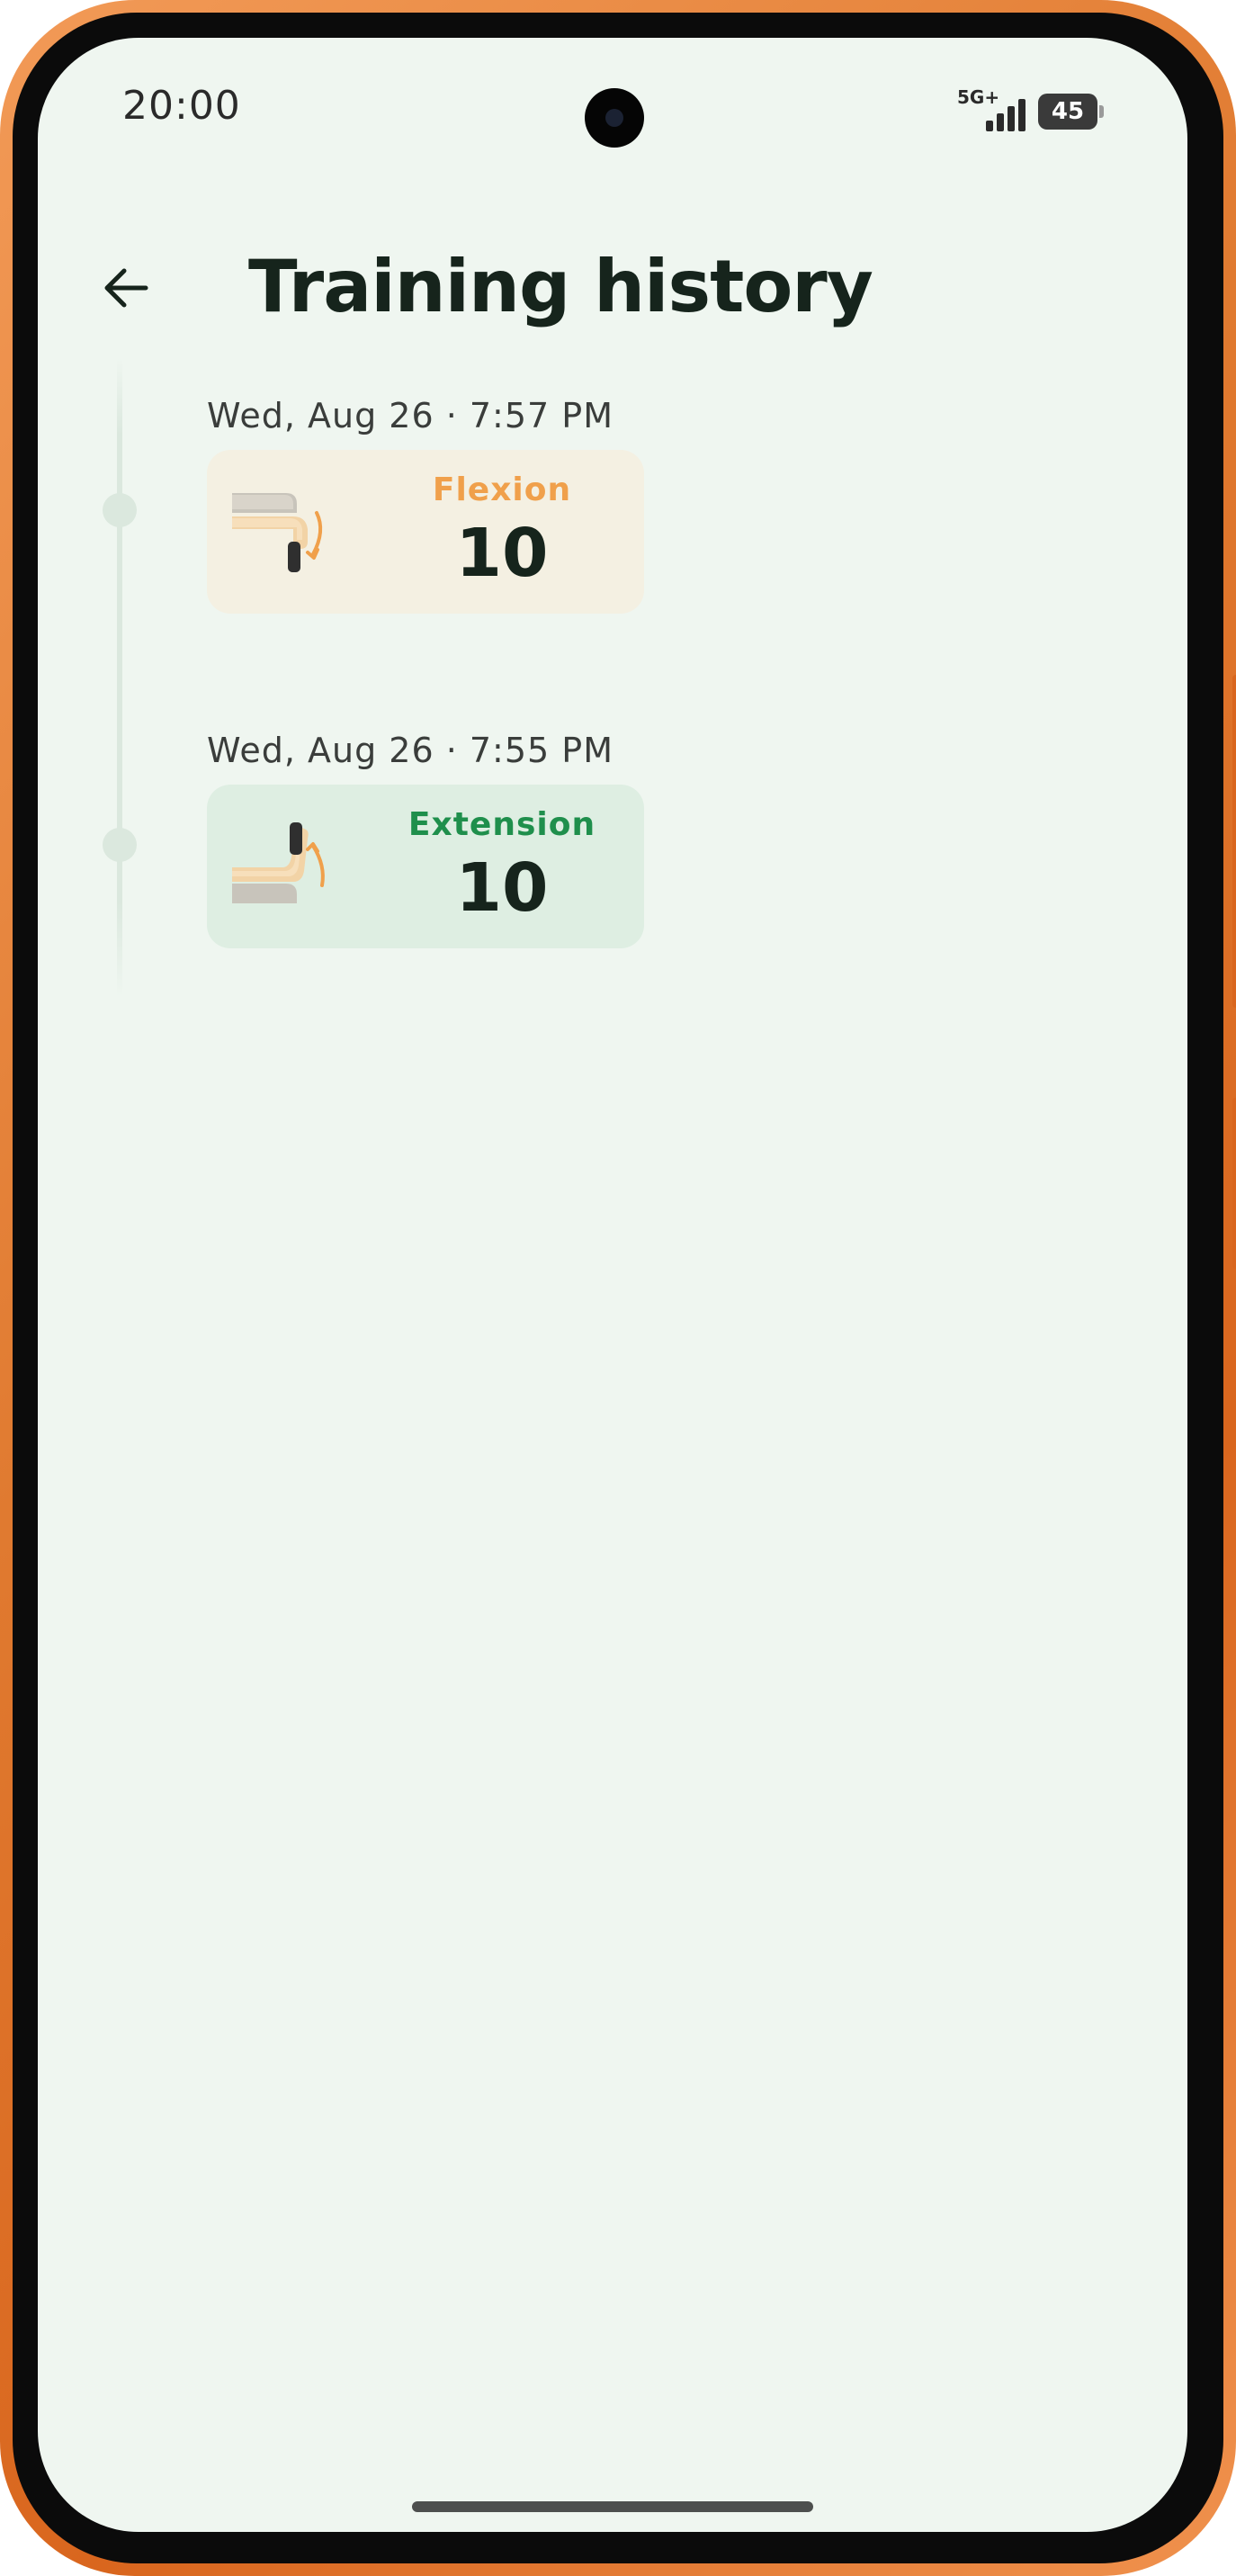  I want to click on entry-date: Wed, Aug 26 · 7:57 PM, so click(410, 416).